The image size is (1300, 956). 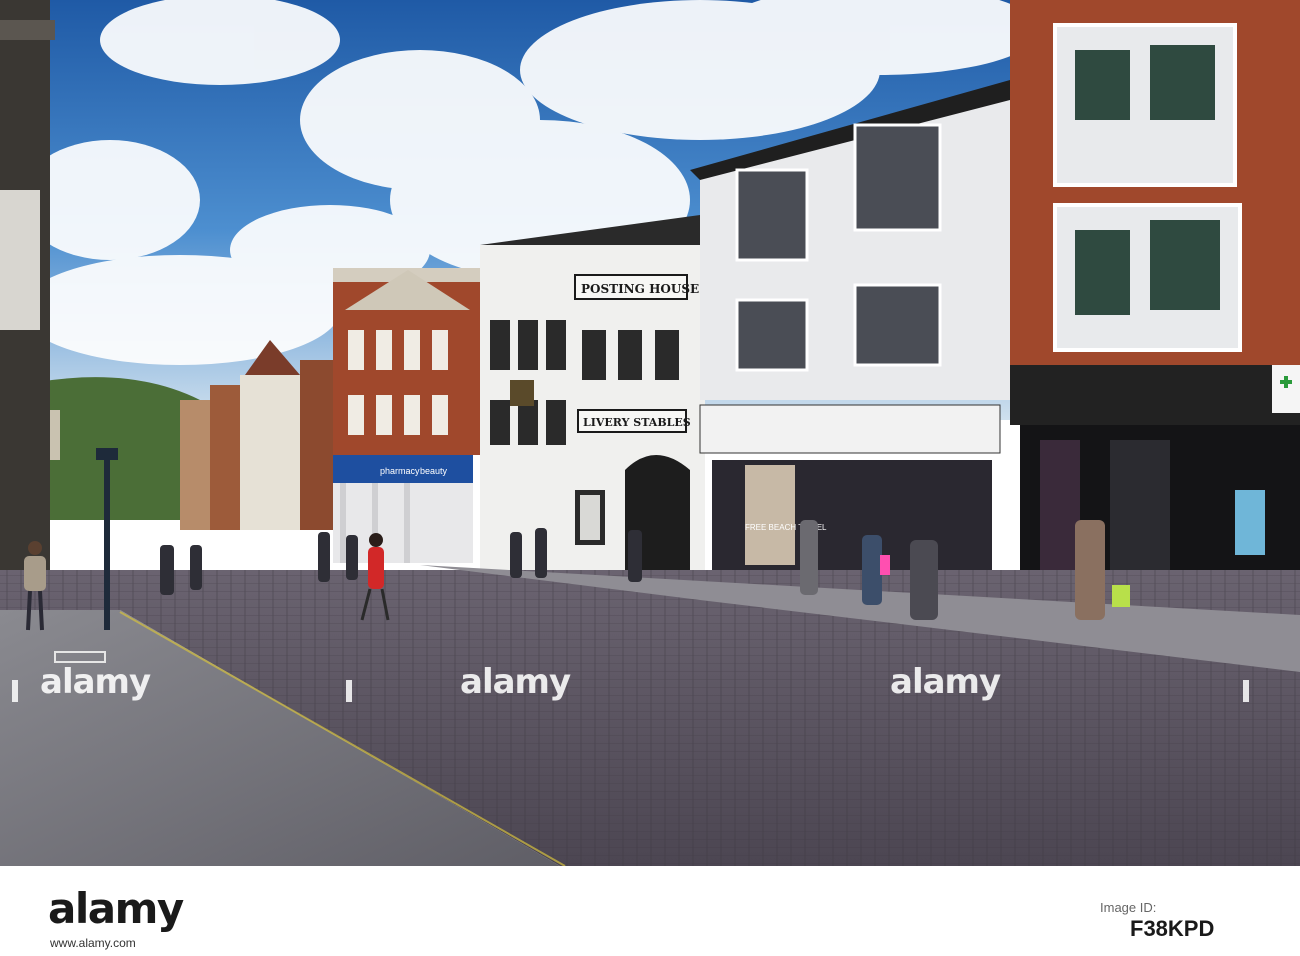 What do you see at coordinates (116, 908) in the screenshot?
I see `alamy-logo: alamy` at bounding box center [116, 908].